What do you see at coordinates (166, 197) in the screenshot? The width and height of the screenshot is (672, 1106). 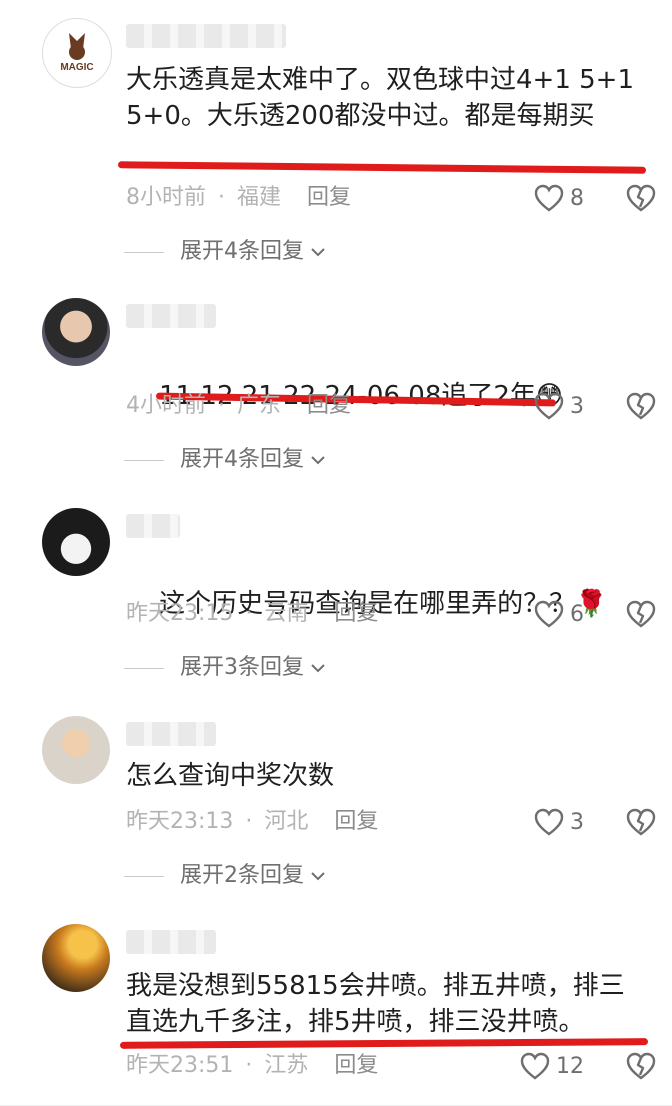 I see `comment-time: 8小时前` at bounding box center [166, 197].